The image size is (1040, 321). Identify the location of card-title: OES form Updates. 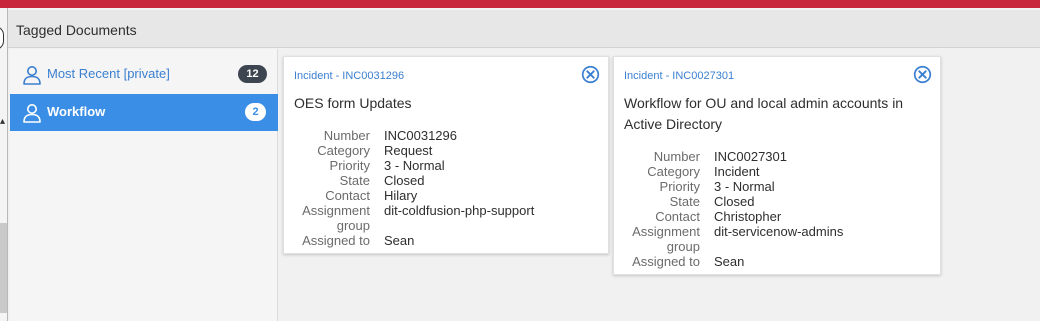
(353, 103).